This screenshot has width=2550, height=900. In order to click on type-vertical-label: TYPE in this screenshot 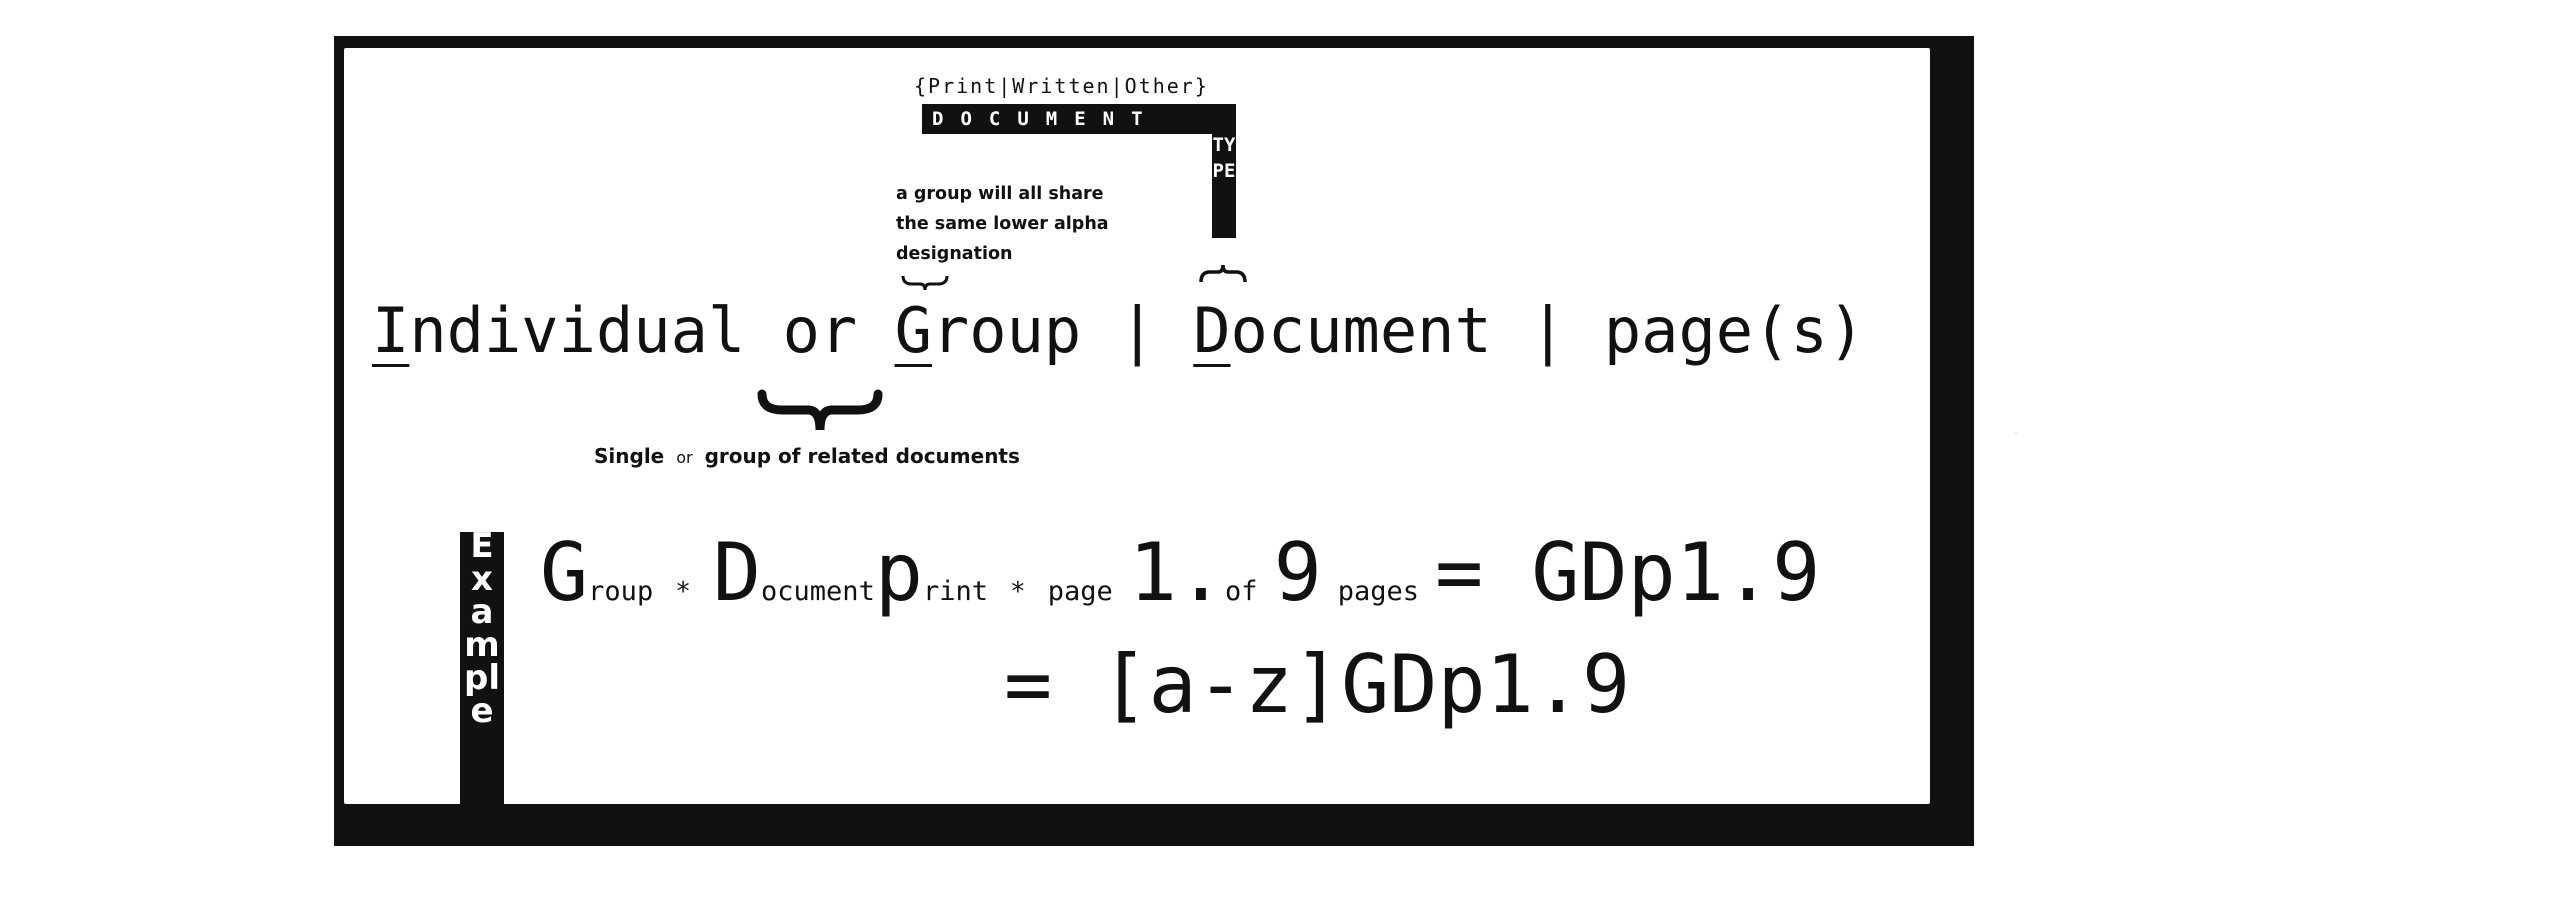, I will do `click(1224, 158)`.